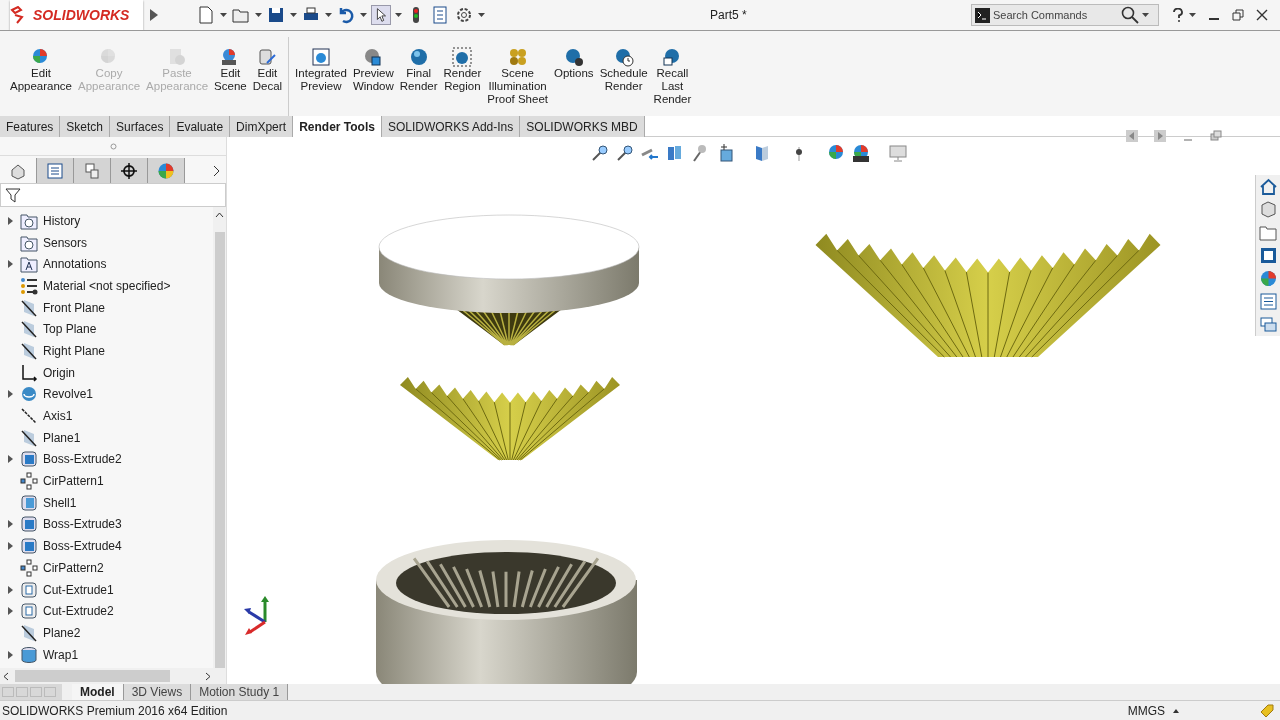 The image size is (1280, 720). I want to click on ribbon-button: Options, so click(574, 63).